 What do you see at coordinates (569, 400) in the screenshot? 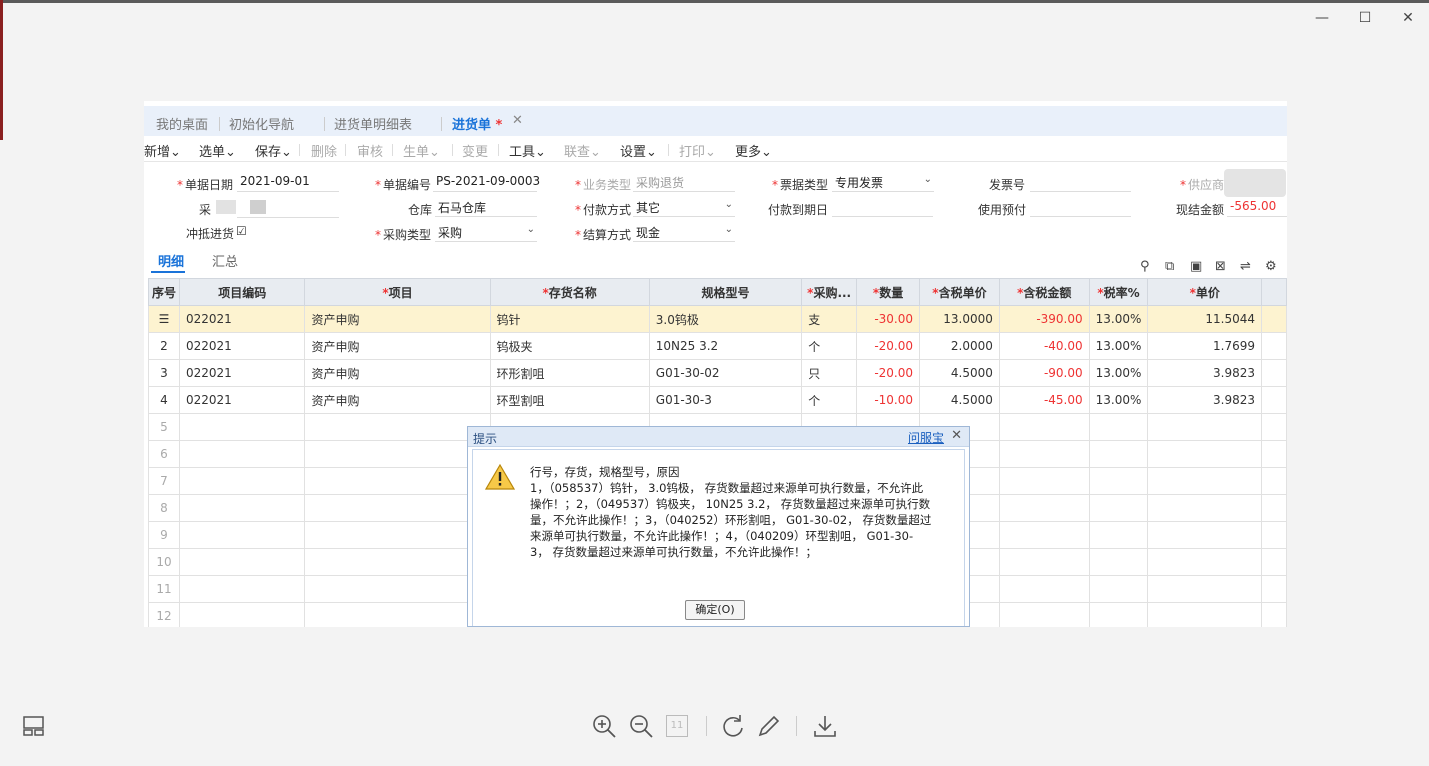
I see `cell-name: 环型割咀` at bounding box center [569, 400].